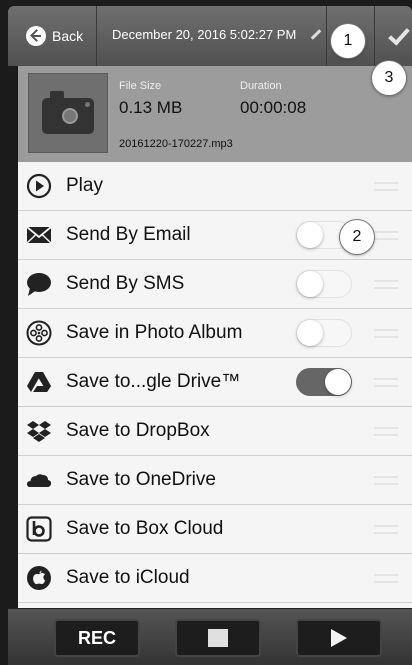 The image size is (412, 665). Describe the element at coordinates (324, 382) in the screenshot. I see `google-drive-toggle` at that location.